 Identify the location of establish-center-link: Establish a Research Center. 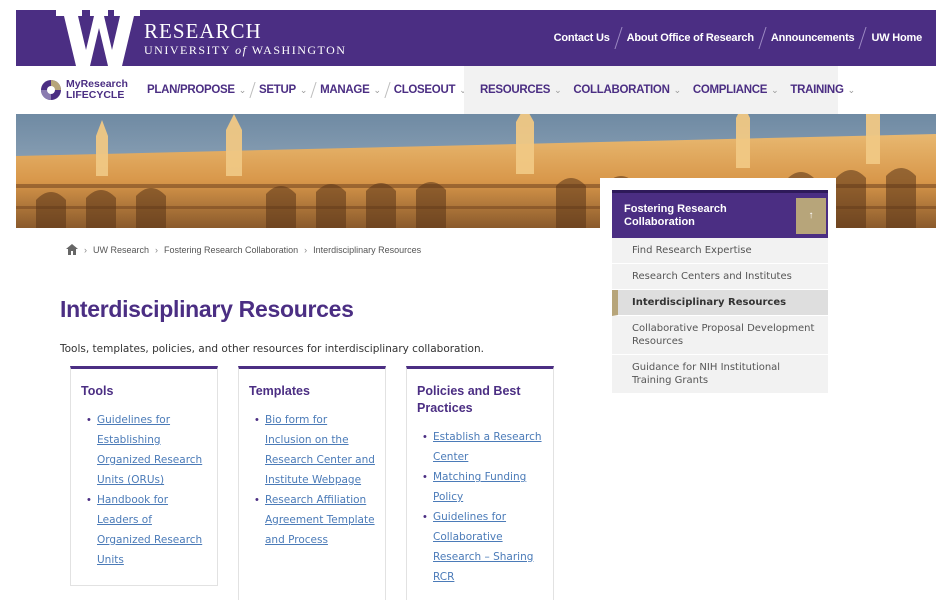
(487, 447).